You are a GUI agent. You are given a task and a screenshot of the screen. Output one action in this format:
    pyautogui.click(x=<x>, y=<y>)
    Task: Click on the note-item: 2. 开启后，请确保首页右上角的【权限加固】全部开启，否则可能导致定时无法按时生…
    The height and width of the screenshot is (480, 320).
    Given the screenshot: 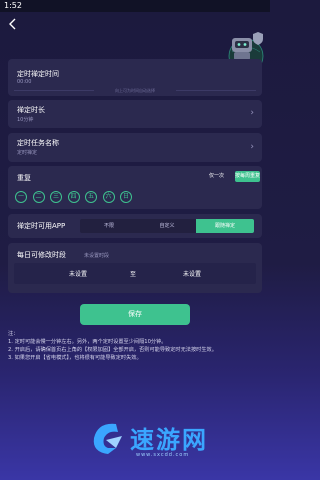 What is the action you would take?
    pyautogui.click(x=112, y=350)
    